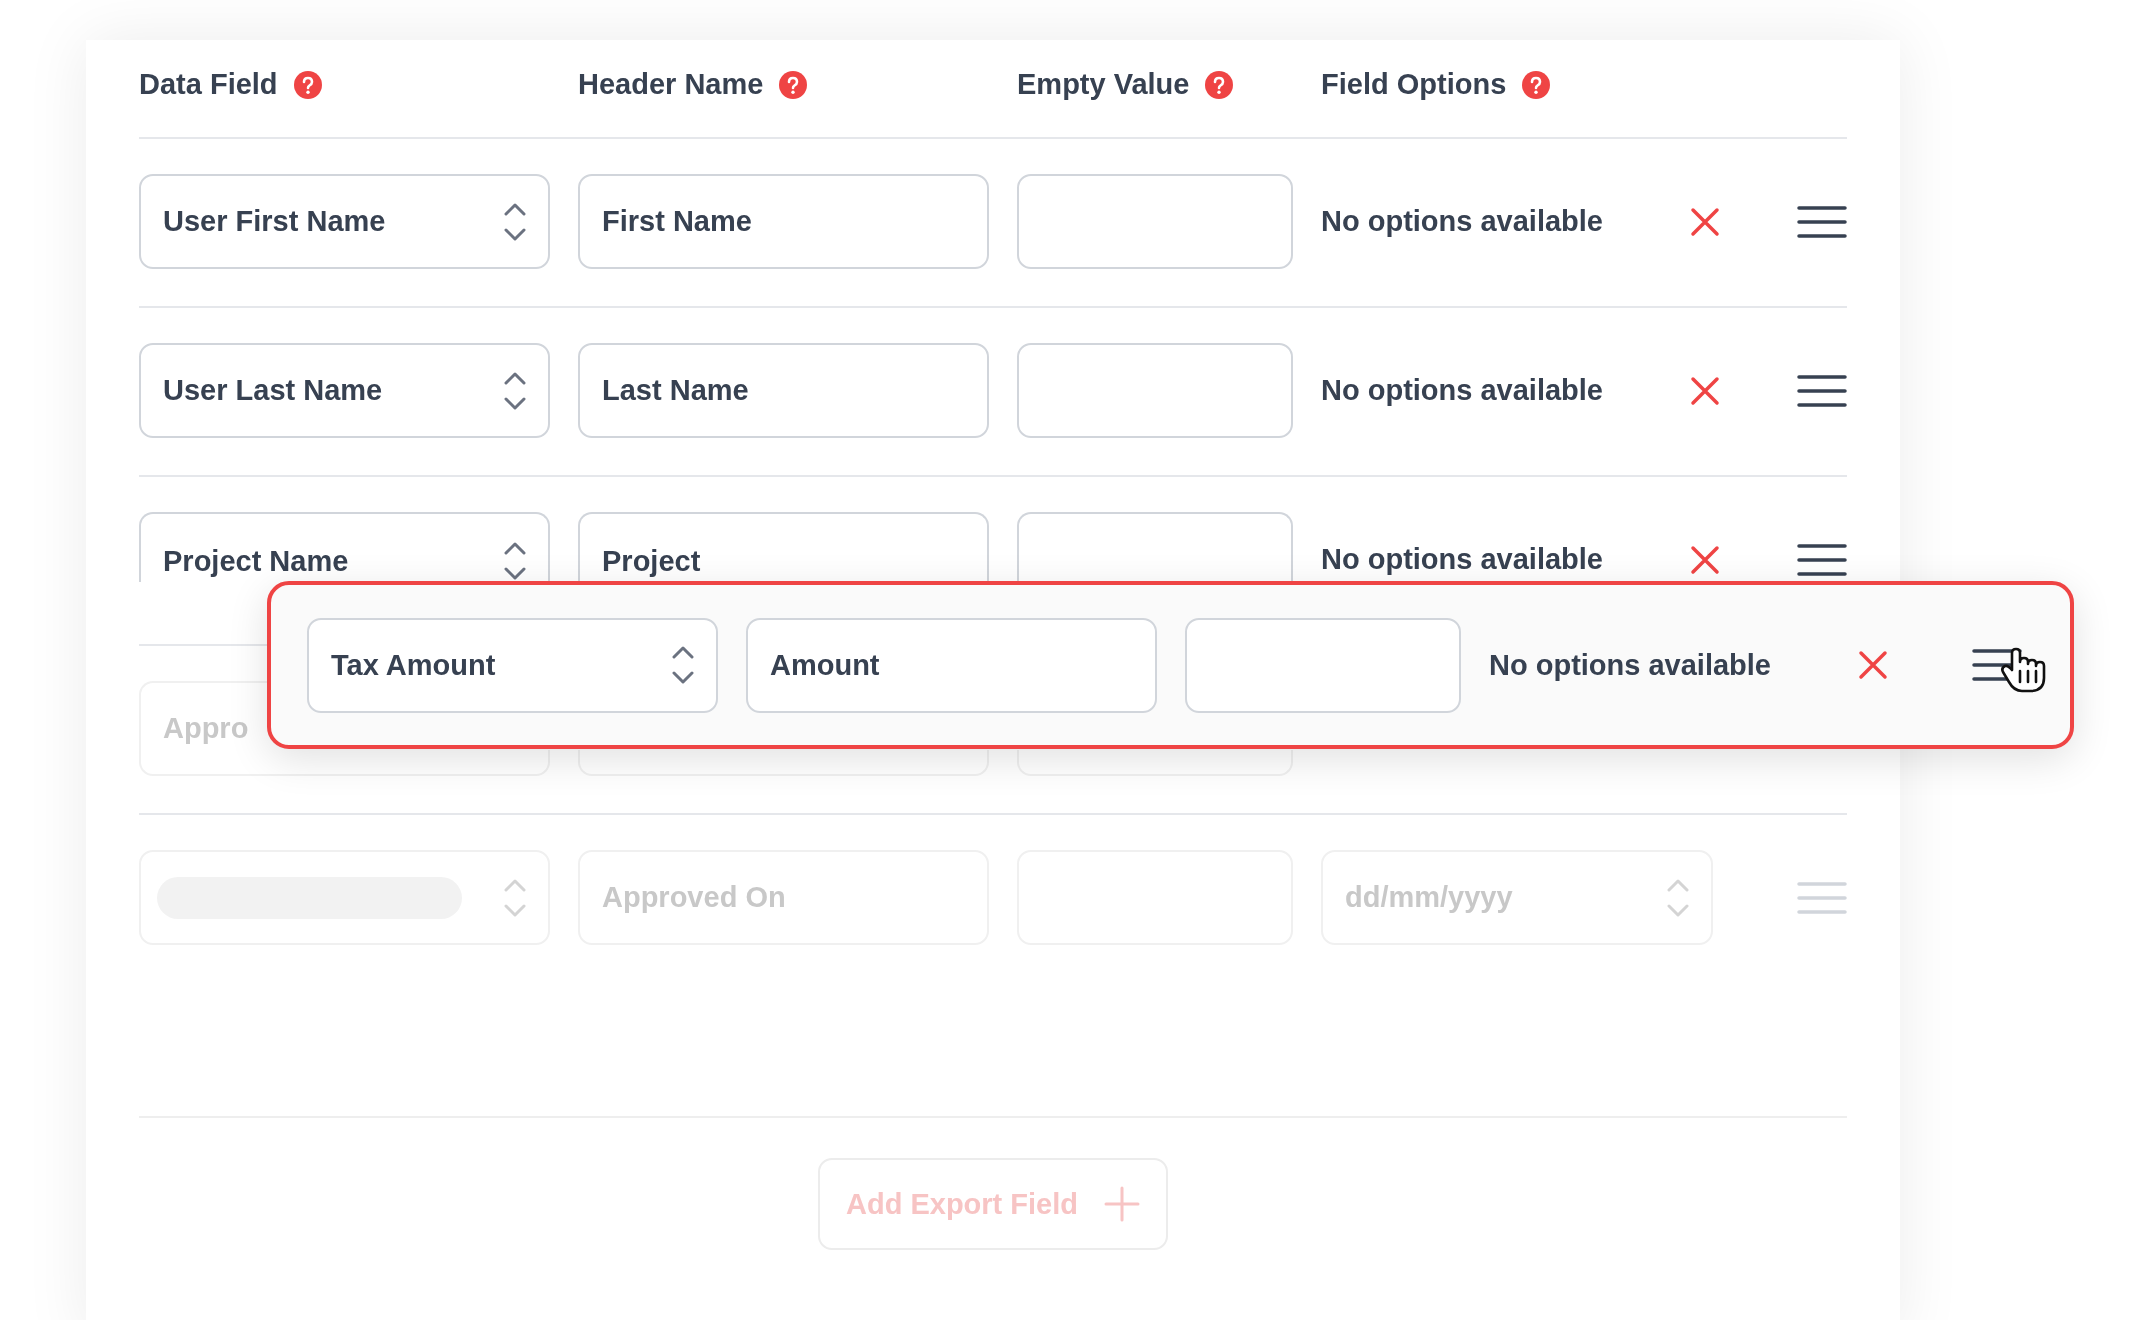  I want to click on column-header: Empty Value, so click(1103, 84).